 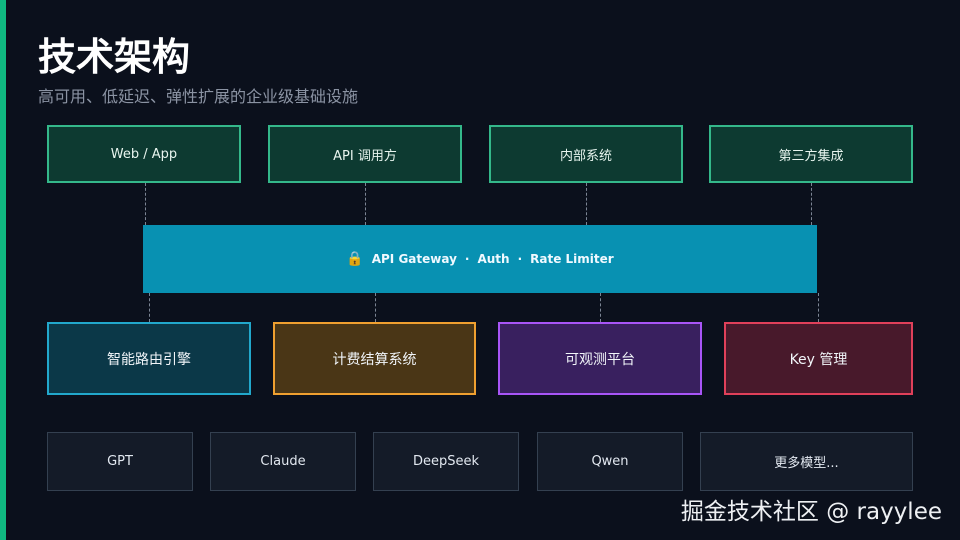 What do you see at coordinates (144, 154) in the screenshot?
I see `client-web-app: Web / App` at bounding box center [144, 154].